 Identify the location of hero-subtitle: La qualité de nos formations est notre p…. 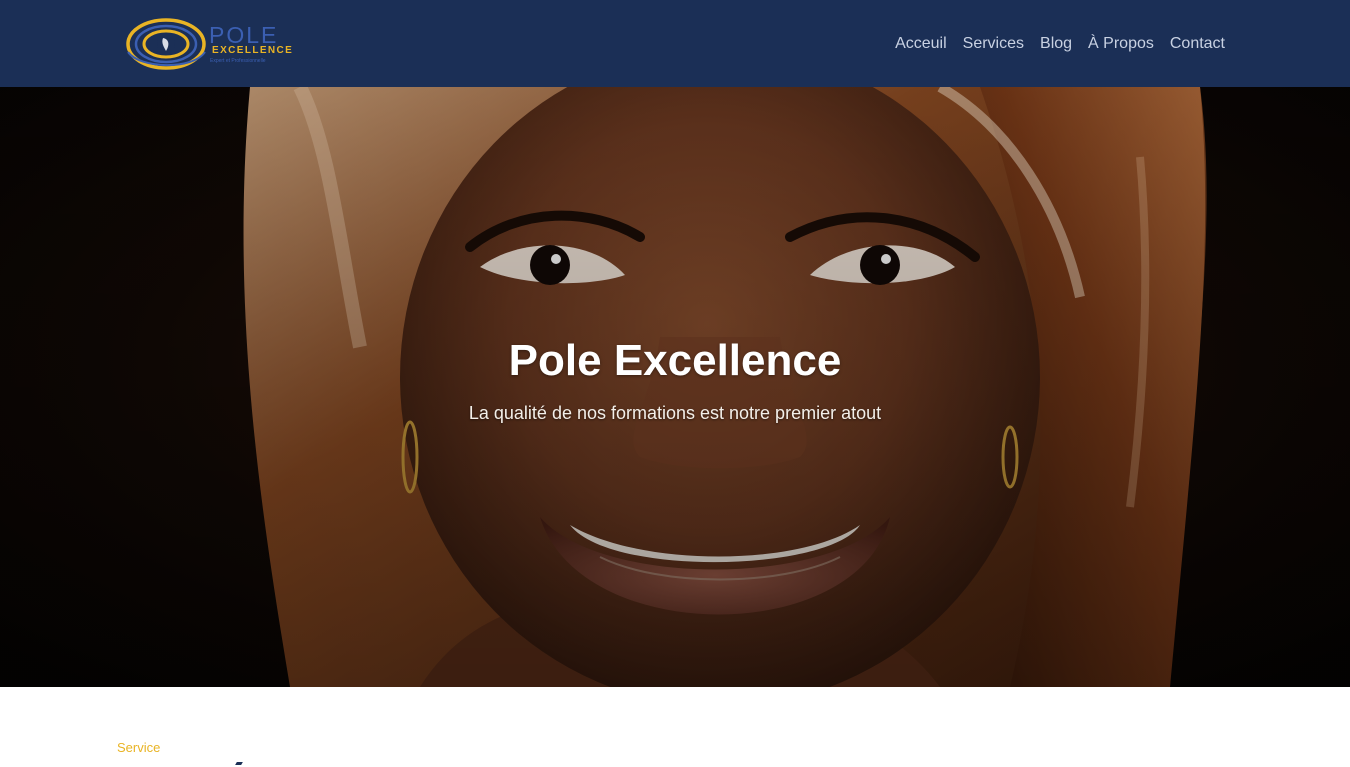
(675, 413).